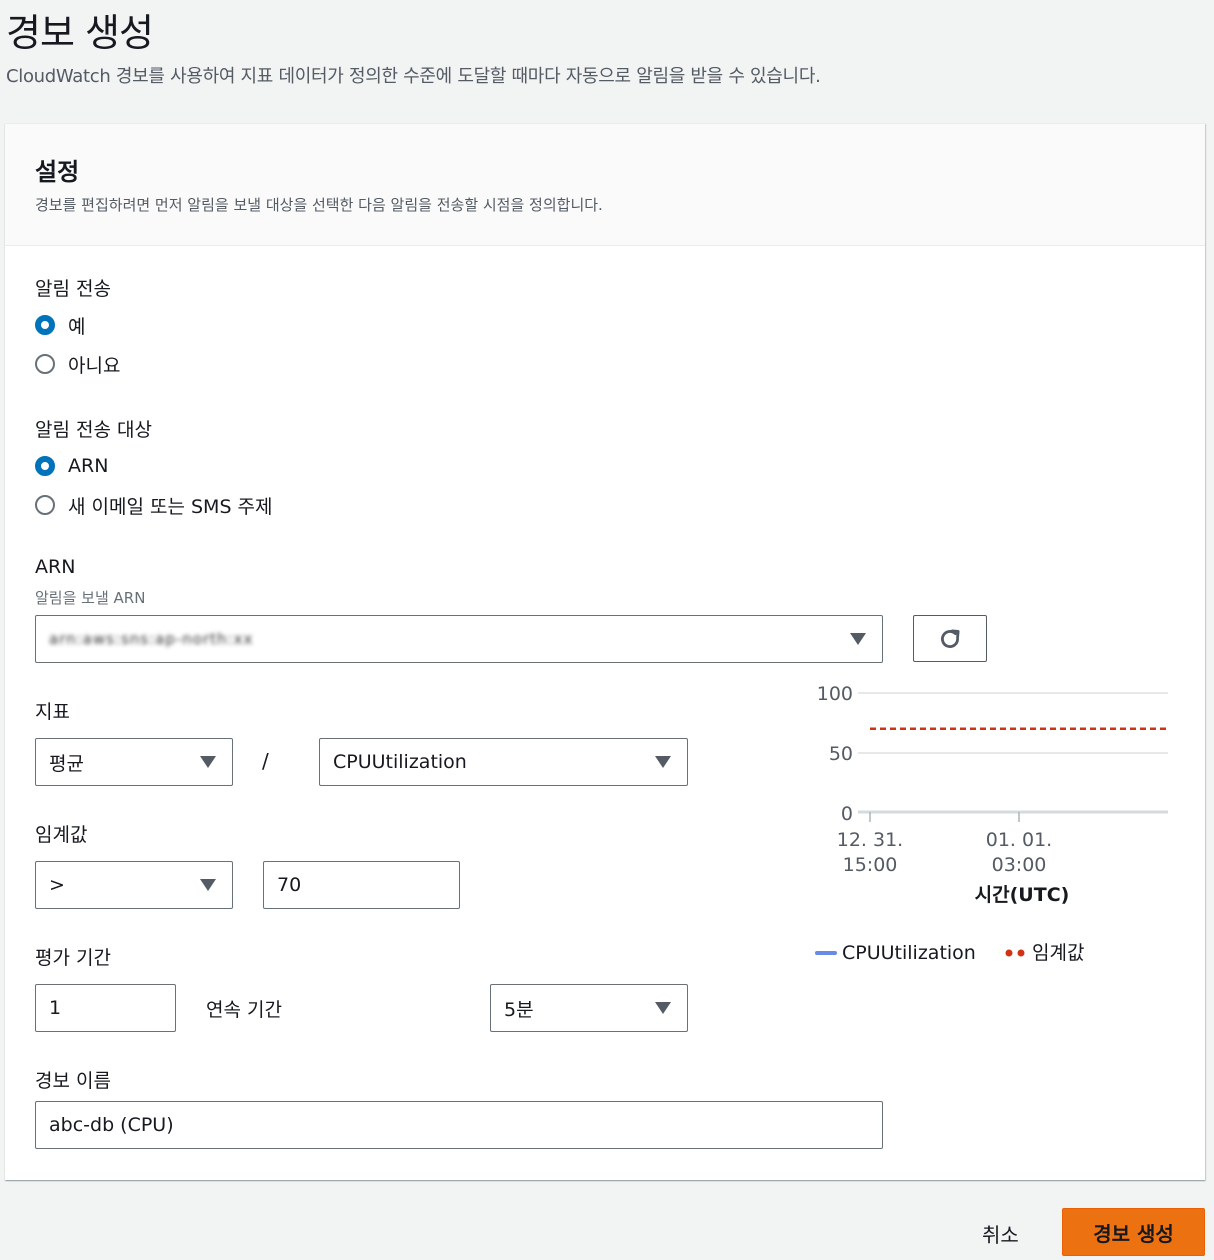  What do you see at coordinates (77, 326) in the screenshot?
I see `send-notification-yes-label: 예` at bounding box center [77, 326].